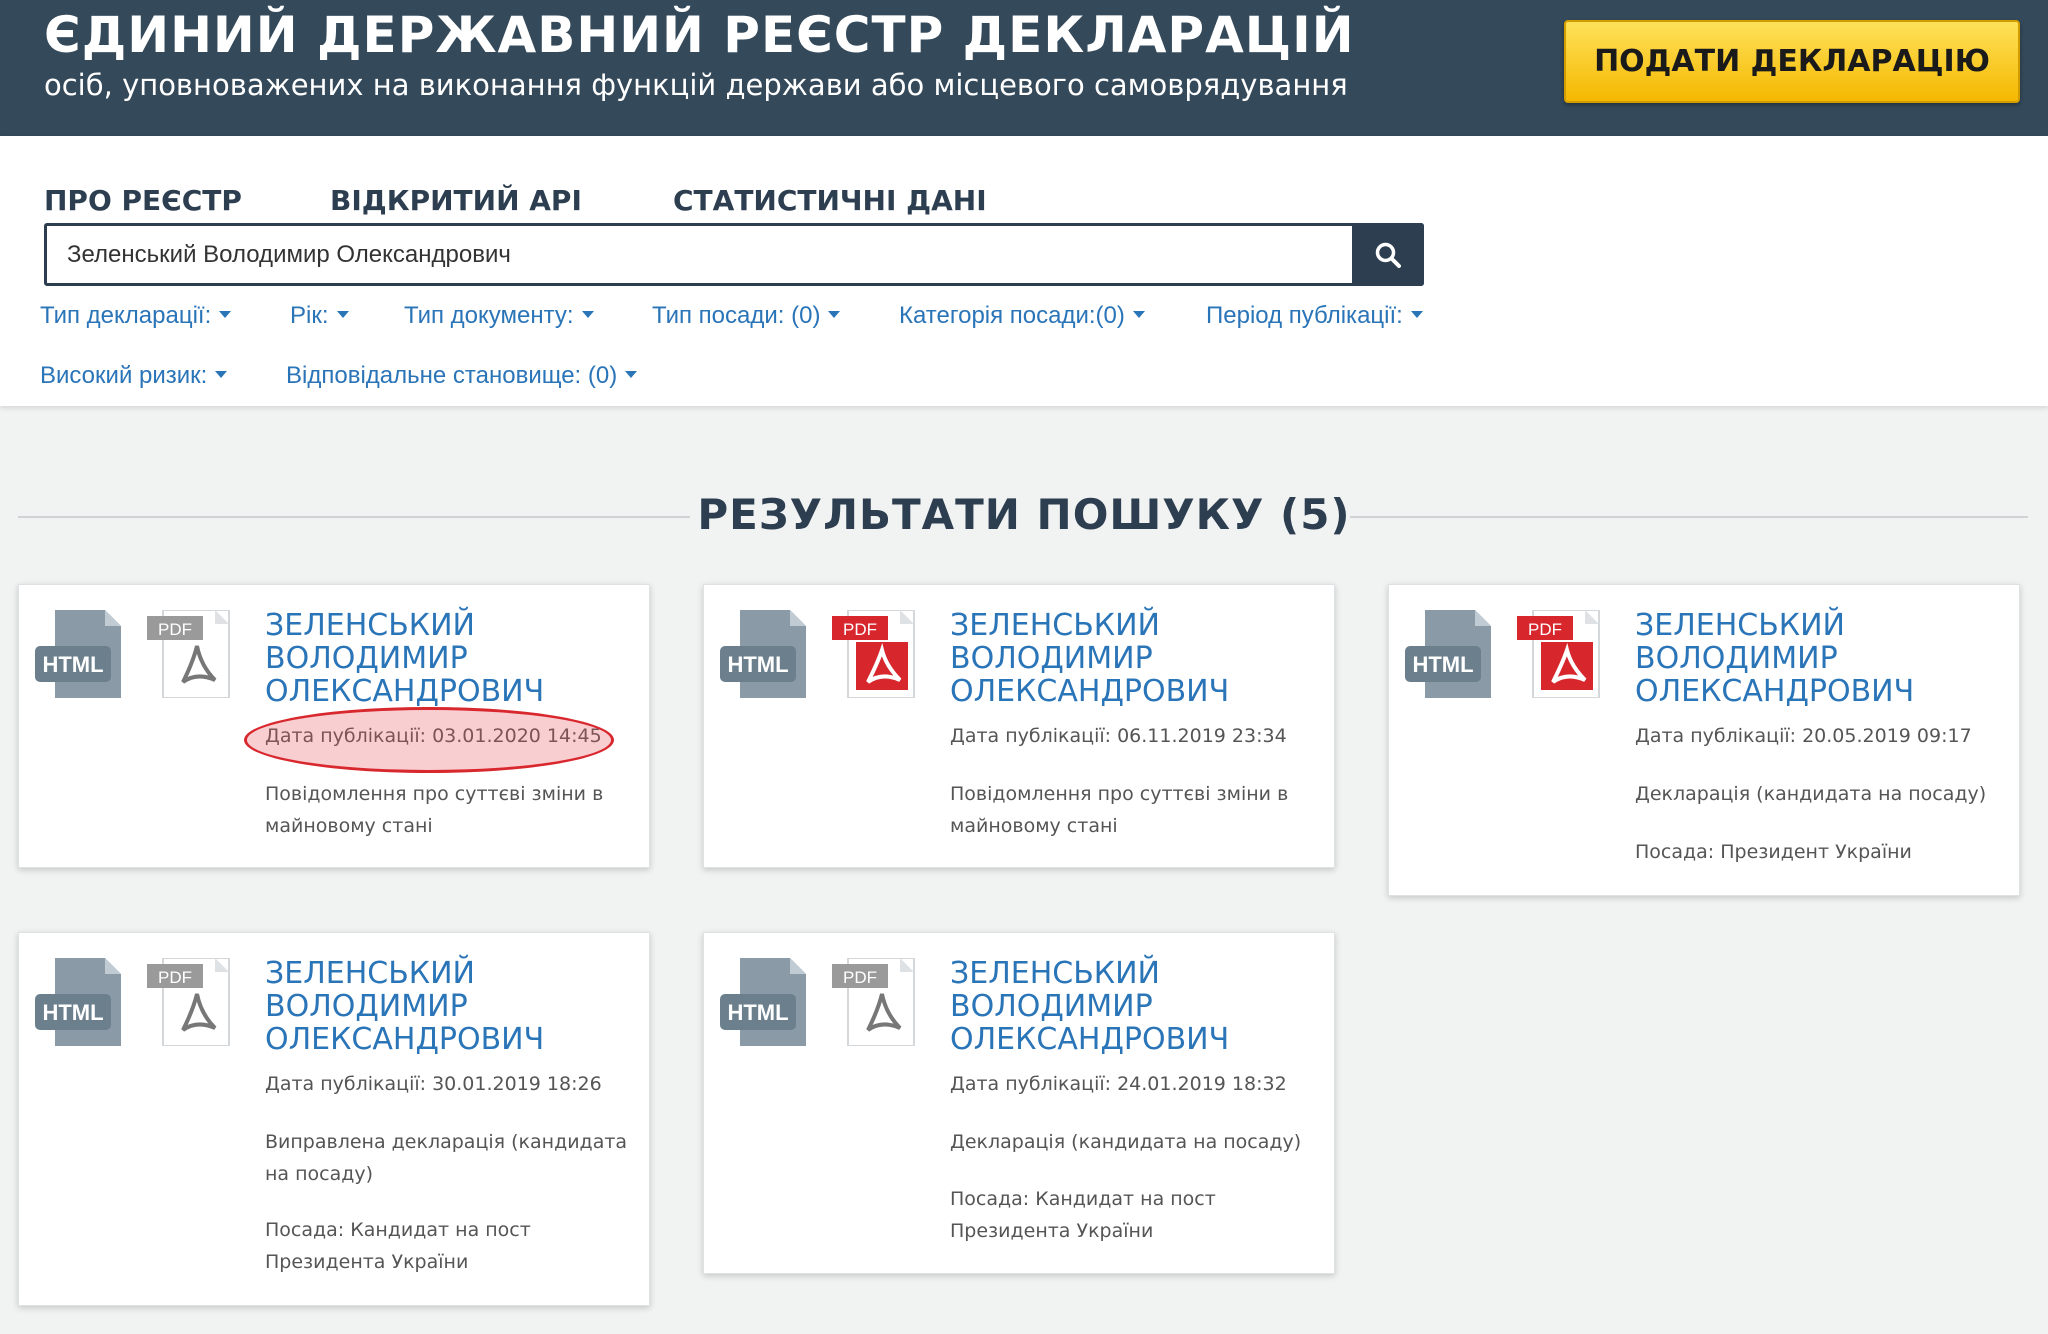 Image resolution: width=2048 pixels, height=1334 pixels. Describe the element at coordinates (717, 254) in the screenshot. I see `search-input` at that location.